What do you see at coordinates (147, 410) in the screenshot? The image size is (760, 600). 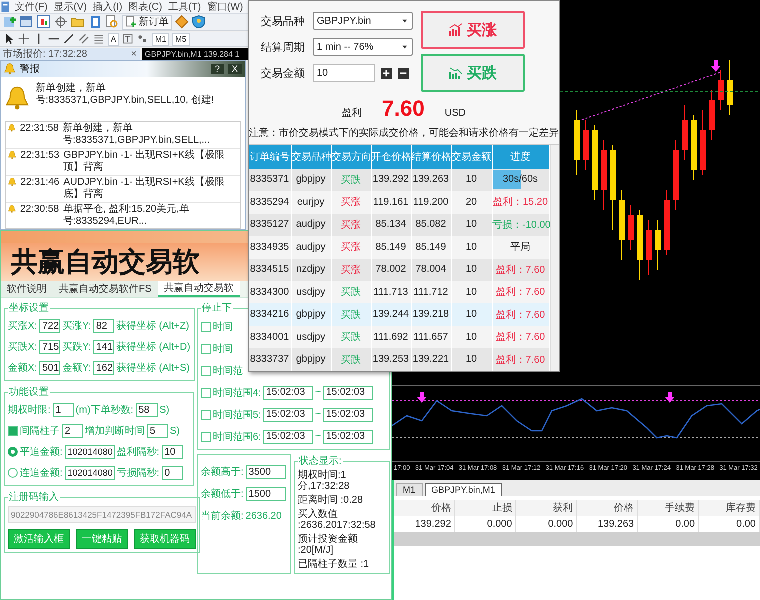 I see `input-field: 58` at bounding box center [147, 410].